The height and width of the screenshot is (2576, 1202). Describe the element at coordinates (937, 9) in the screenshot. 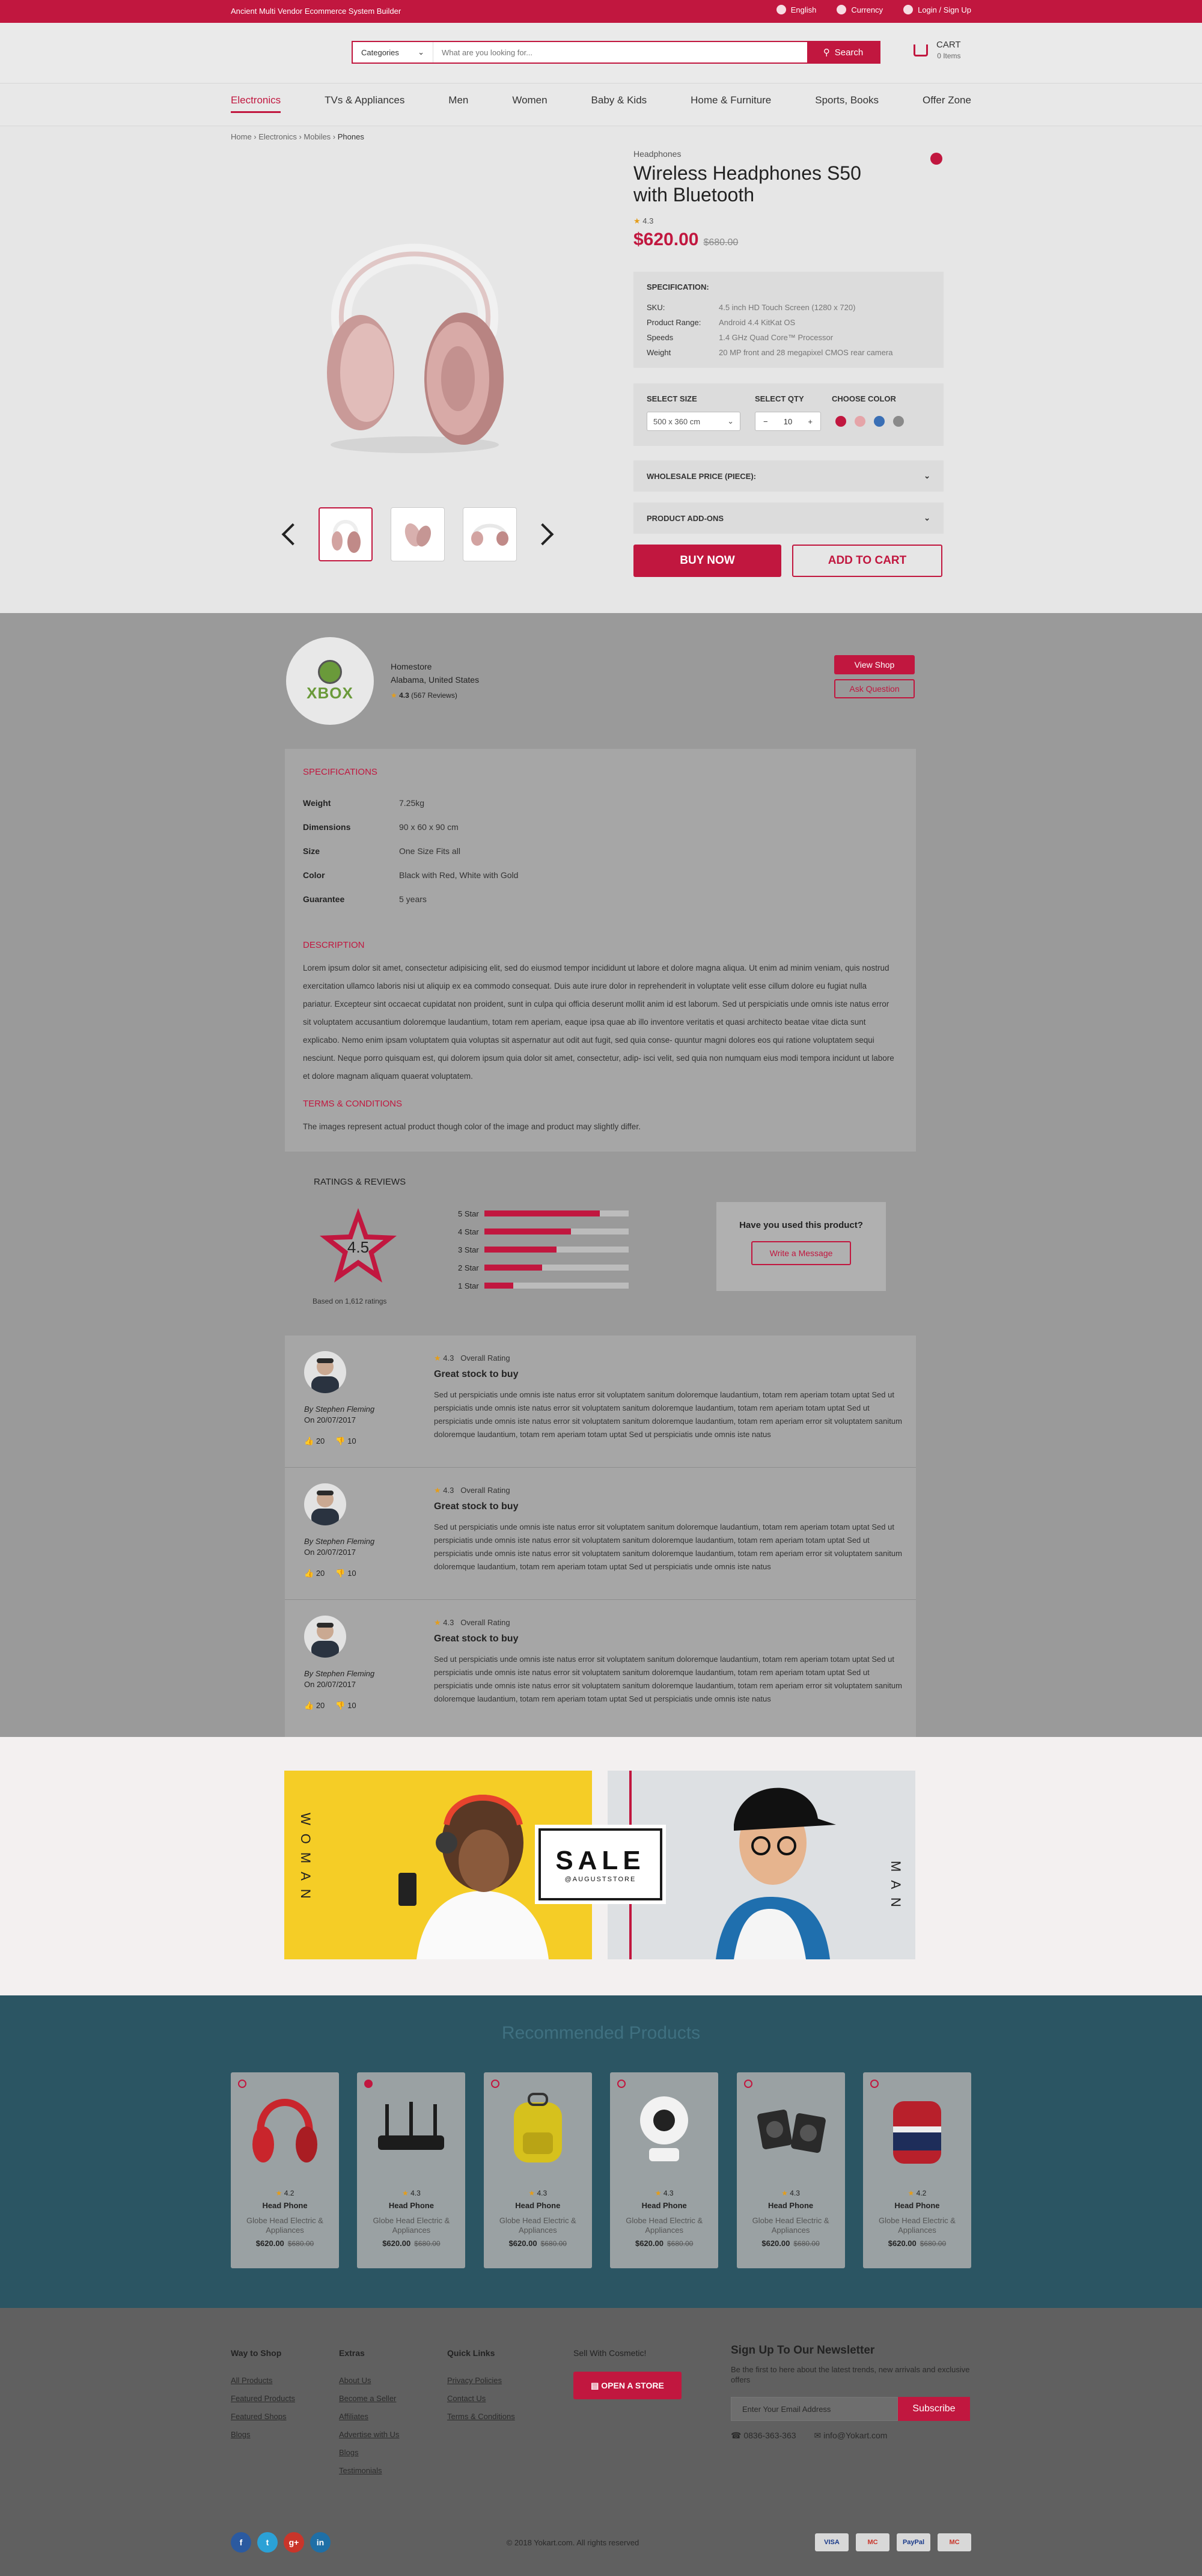

I see `login-link: Login / Sign Up` at that location.